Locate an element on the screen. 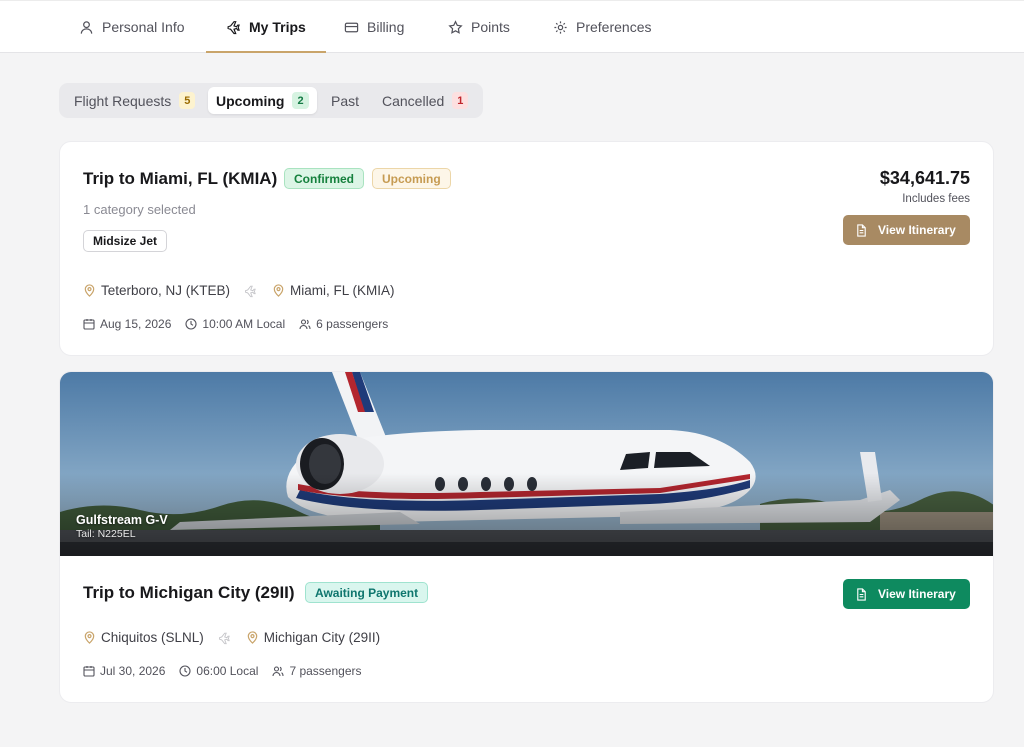  aircraft-model: Gulfstream G-V is located at coordinates (122, 520).